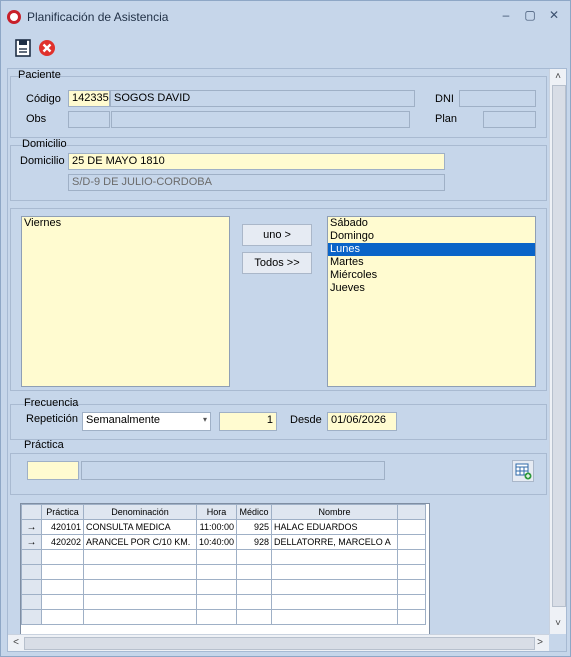 Image resolution: width=571 pixels, height=657 pixels. I want to click on todos-button: Todos >>, so click(277, 263).